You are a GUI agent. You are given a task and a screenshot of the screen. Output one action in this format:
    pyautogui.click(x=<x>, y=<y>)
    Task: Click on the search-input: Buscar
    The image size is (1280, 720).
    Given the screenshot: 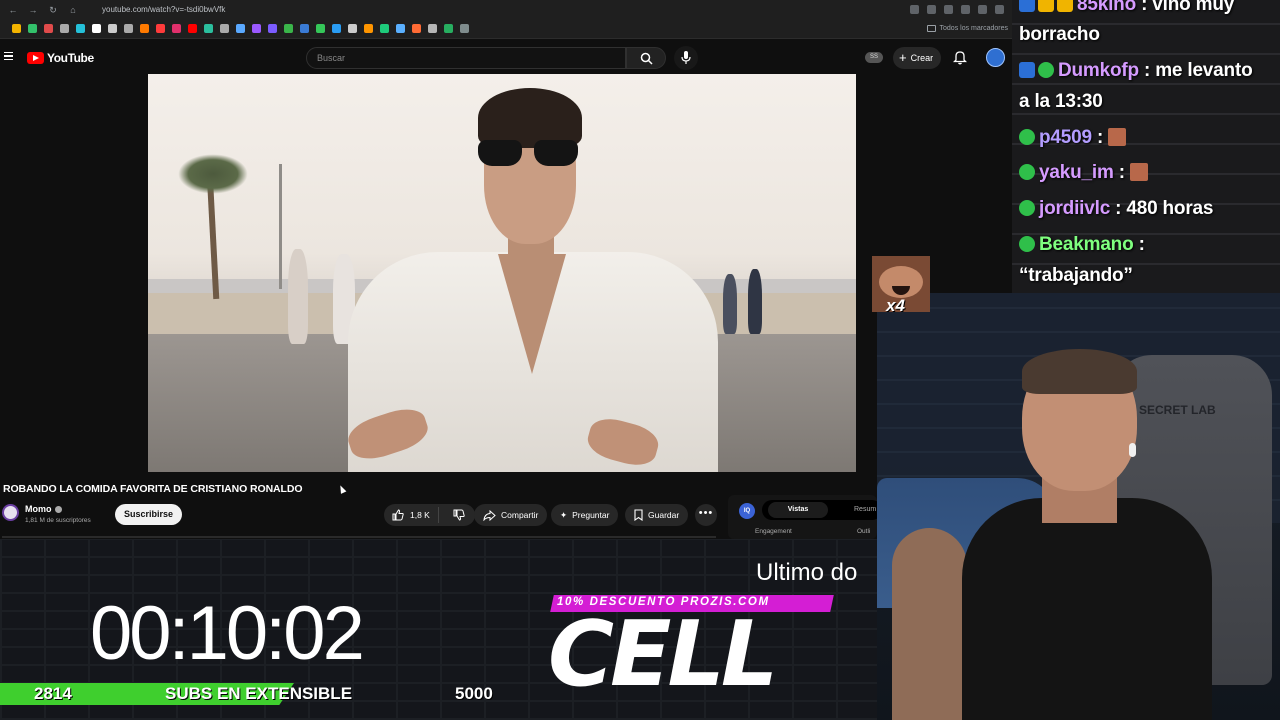 What is the action you would take?
    pyautogui.click(x=466, y=58)
    